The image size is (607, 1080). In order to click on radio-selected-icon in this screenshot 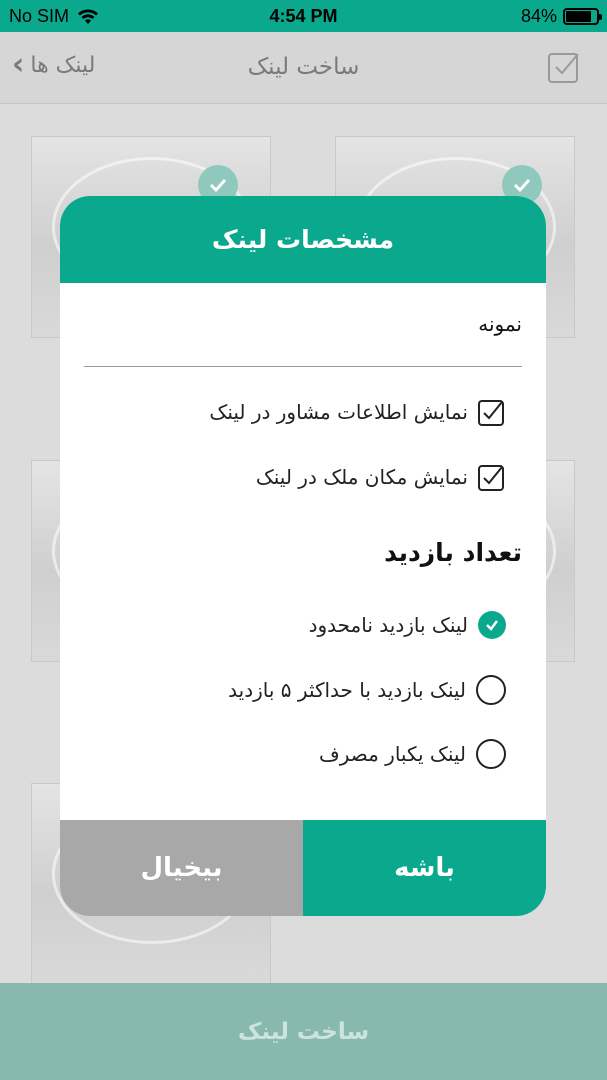, I will do `click(492, 625)`.